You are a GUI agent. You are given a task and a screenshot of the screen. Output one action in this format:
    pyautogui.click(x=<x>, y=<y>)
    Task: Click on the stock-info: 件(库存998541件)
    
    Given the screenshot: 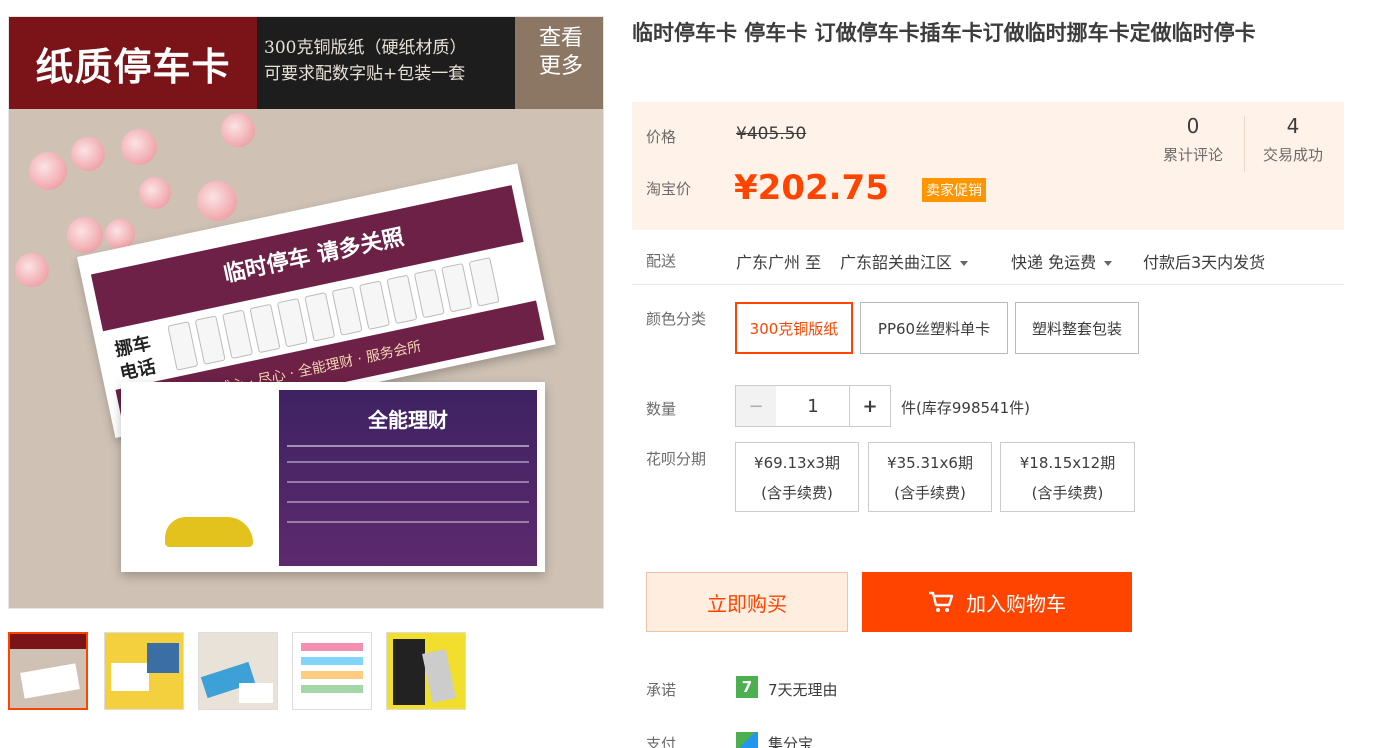 What is the action you would take?
    pyautogui.click(x=965, y=408)
    